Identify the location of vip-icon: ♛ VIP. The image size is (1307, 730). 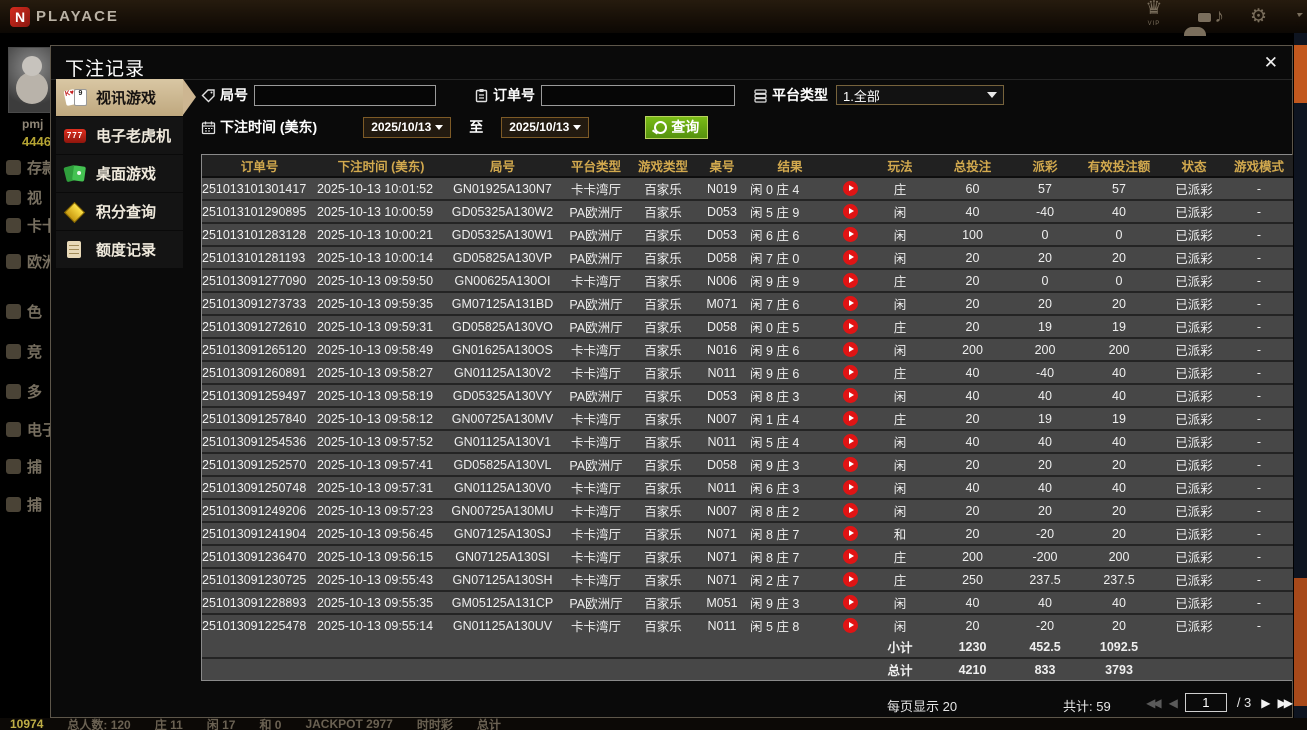
(1153, 17).